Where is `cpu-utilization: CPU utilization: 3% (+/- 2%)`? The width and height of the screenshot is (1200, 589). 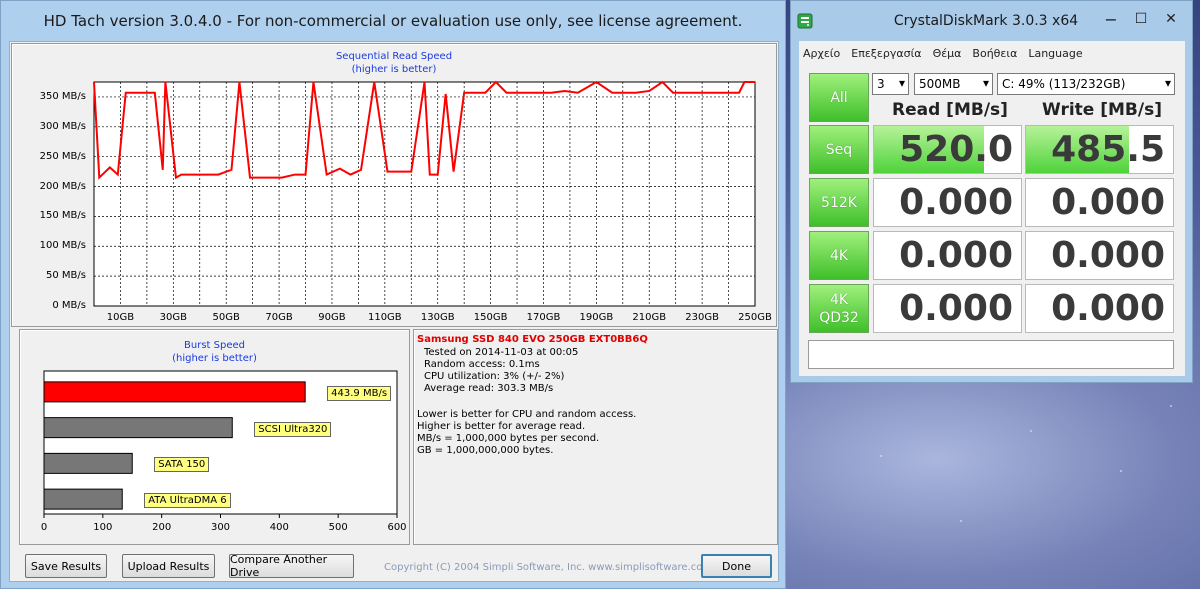
cpu-utilization: CPU utilization: 3% (+/- 2%) is located at coordinates (494, 376).